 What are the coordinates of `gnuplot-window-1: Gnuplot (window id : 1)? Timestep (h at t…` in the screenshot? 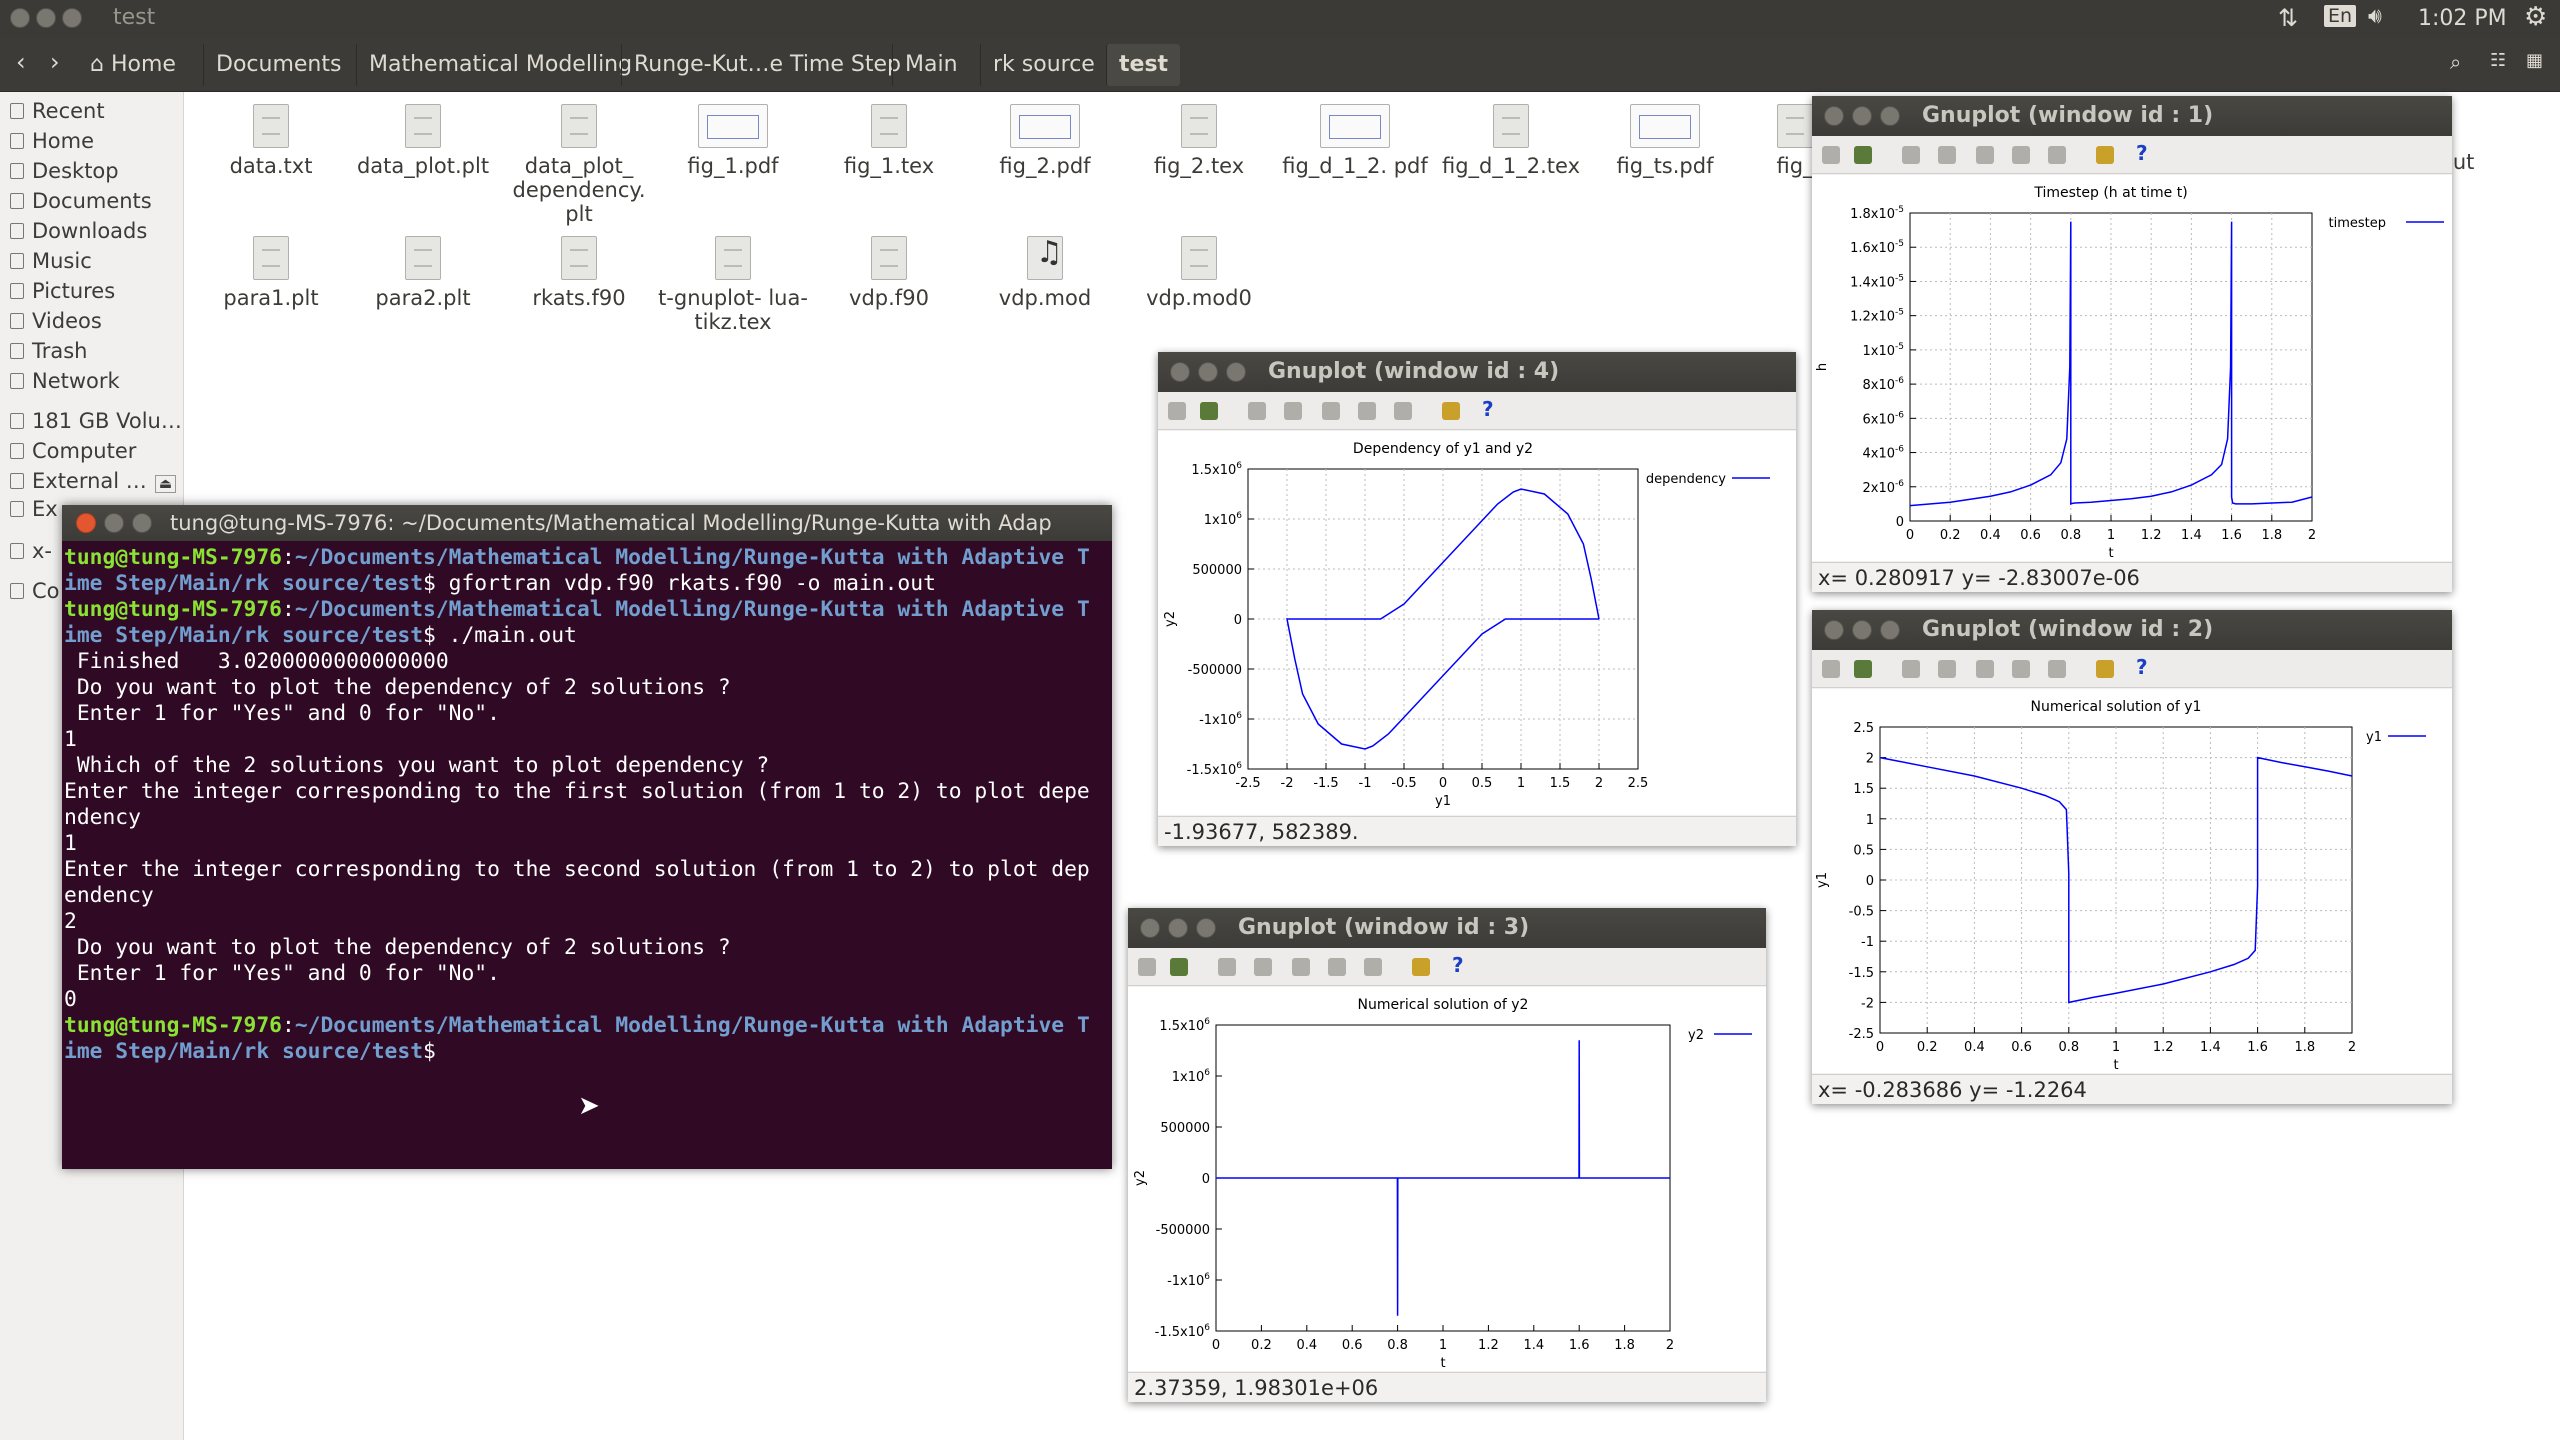 It's located at (2132, 344).